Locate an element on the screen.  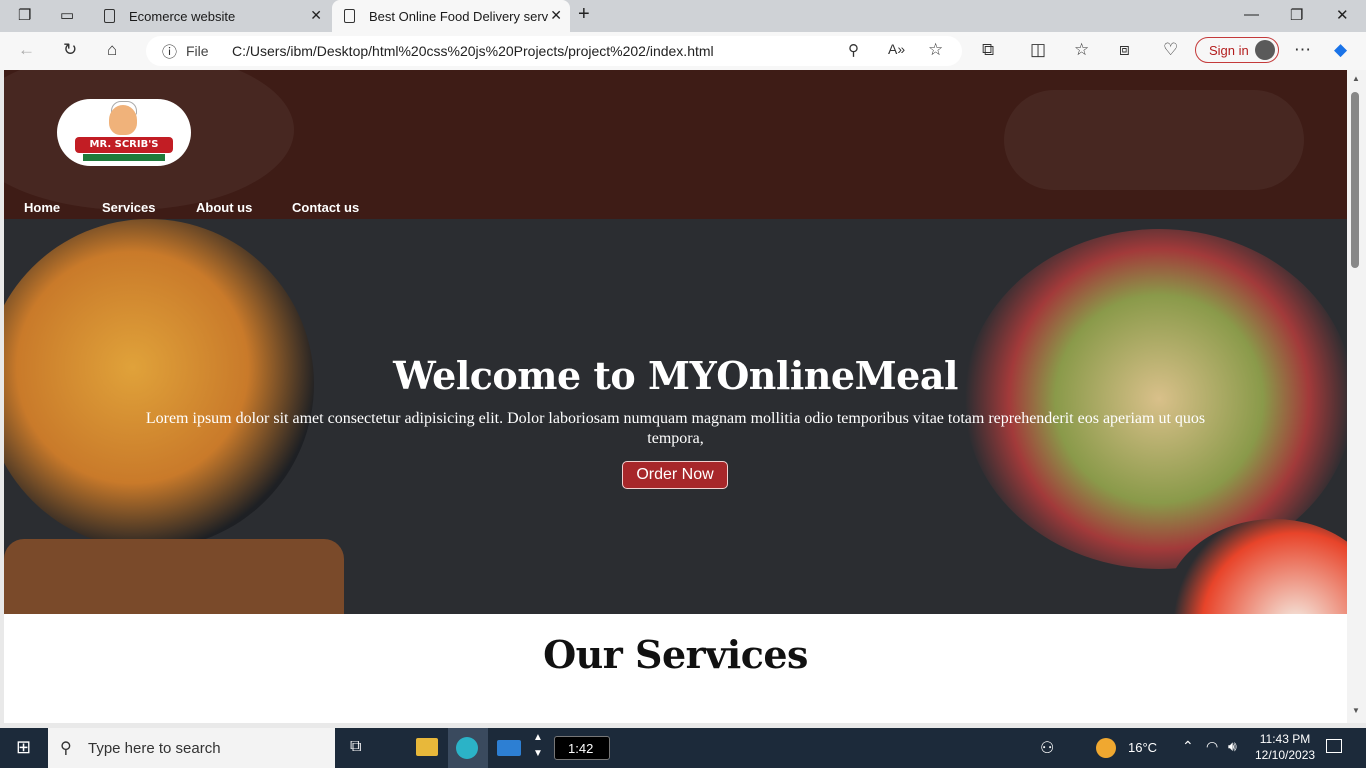
refresh-icon: ↻ is located at coordinates (70, 50).